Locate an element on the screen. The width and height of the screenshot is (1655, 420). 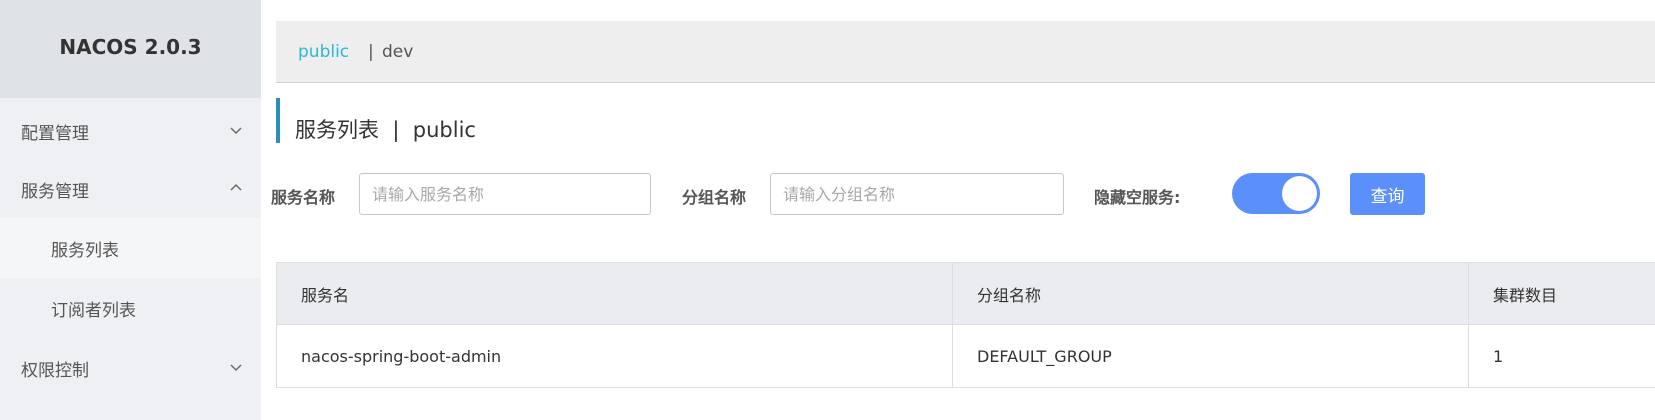
hide-empty-services-label: 隐藏空服务: is located at coordinates (1137, 197).